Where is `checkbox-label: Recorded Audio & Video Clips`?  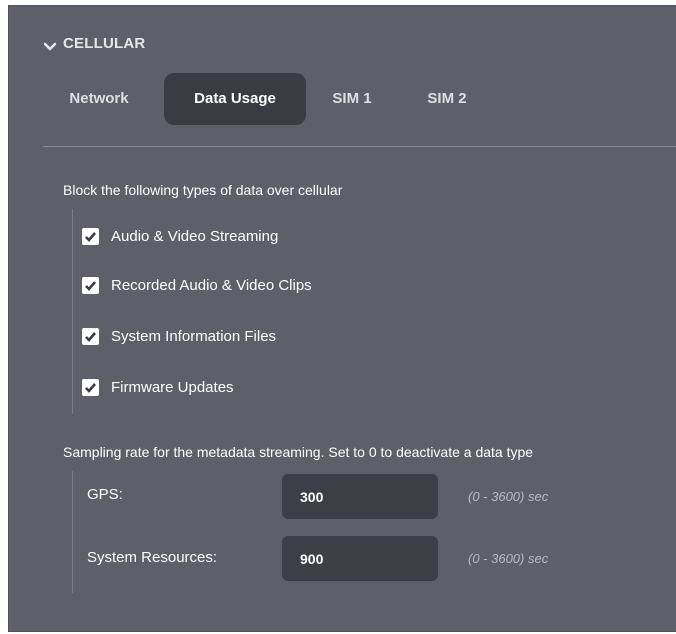
checkbox-label: Recorded Audio & Video Clips is located at coordinates (211, 285).